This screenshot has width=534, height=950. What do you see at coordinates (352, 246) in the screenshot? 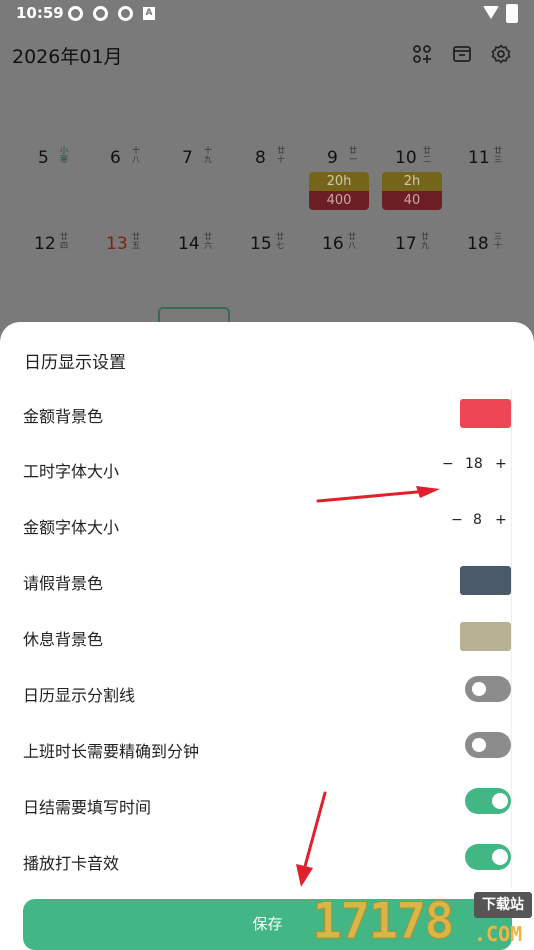
I see `calendar-day: 16 廿八` at bounding box center [352, 246].